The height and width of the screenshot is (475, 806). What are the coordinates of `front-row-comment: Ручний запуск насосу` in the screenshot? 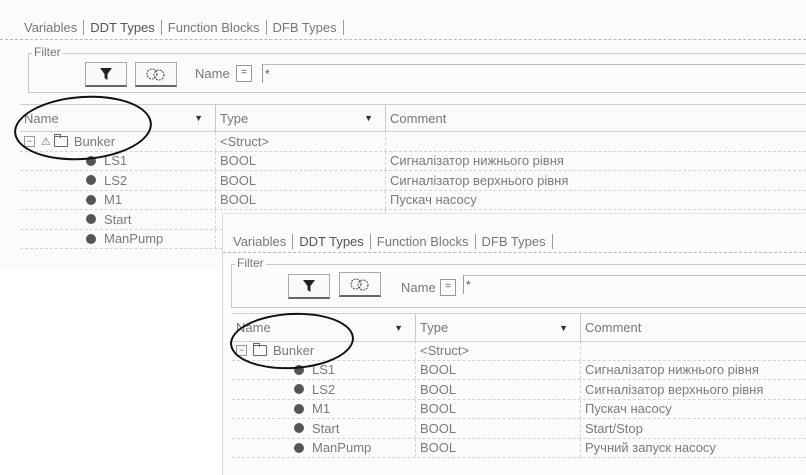 It's located at (650, 448).